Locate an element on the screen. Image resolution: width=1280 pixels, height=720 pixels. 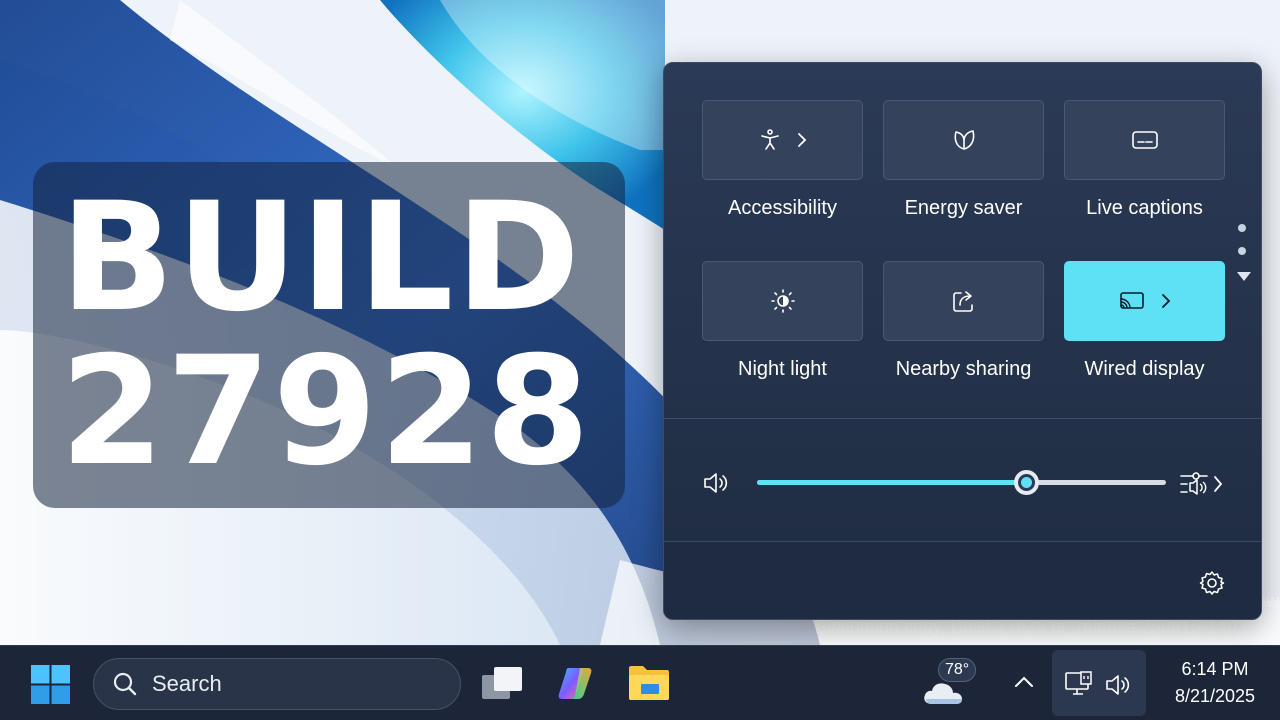
volume-slider is located at coordinates (961, 482).